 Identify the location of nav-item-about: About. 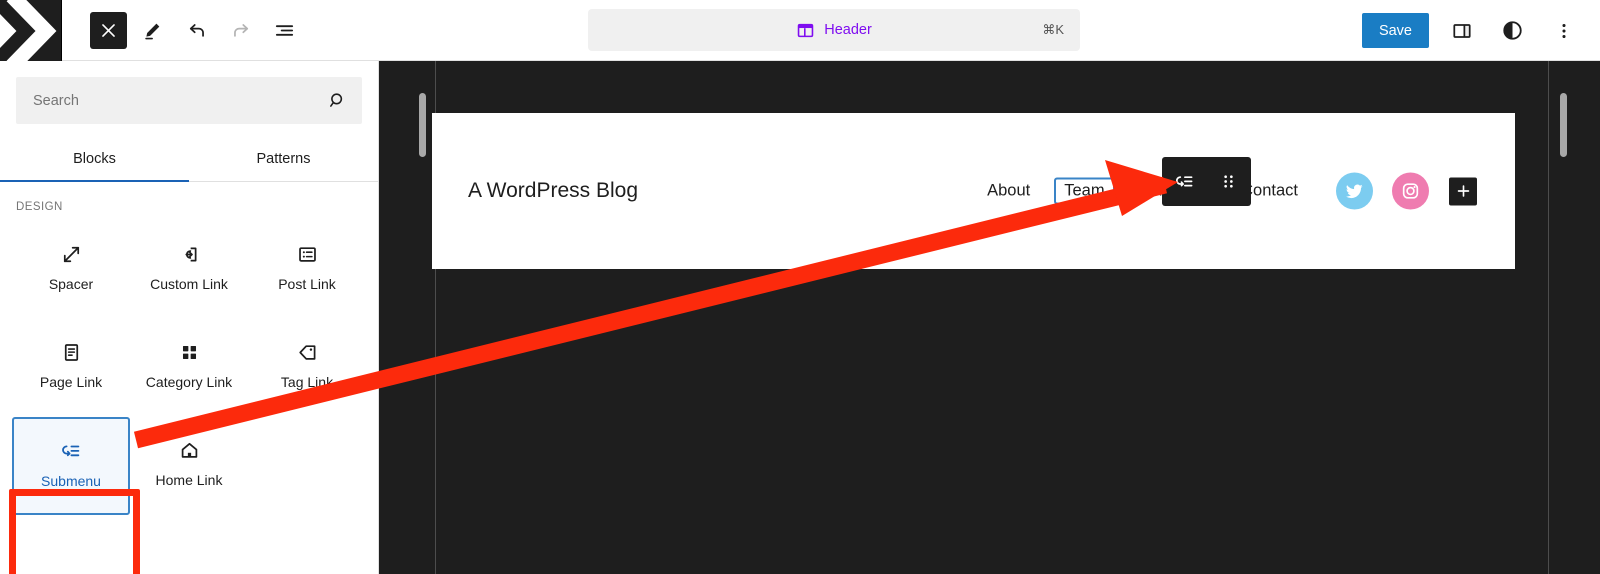
(1008, 191).